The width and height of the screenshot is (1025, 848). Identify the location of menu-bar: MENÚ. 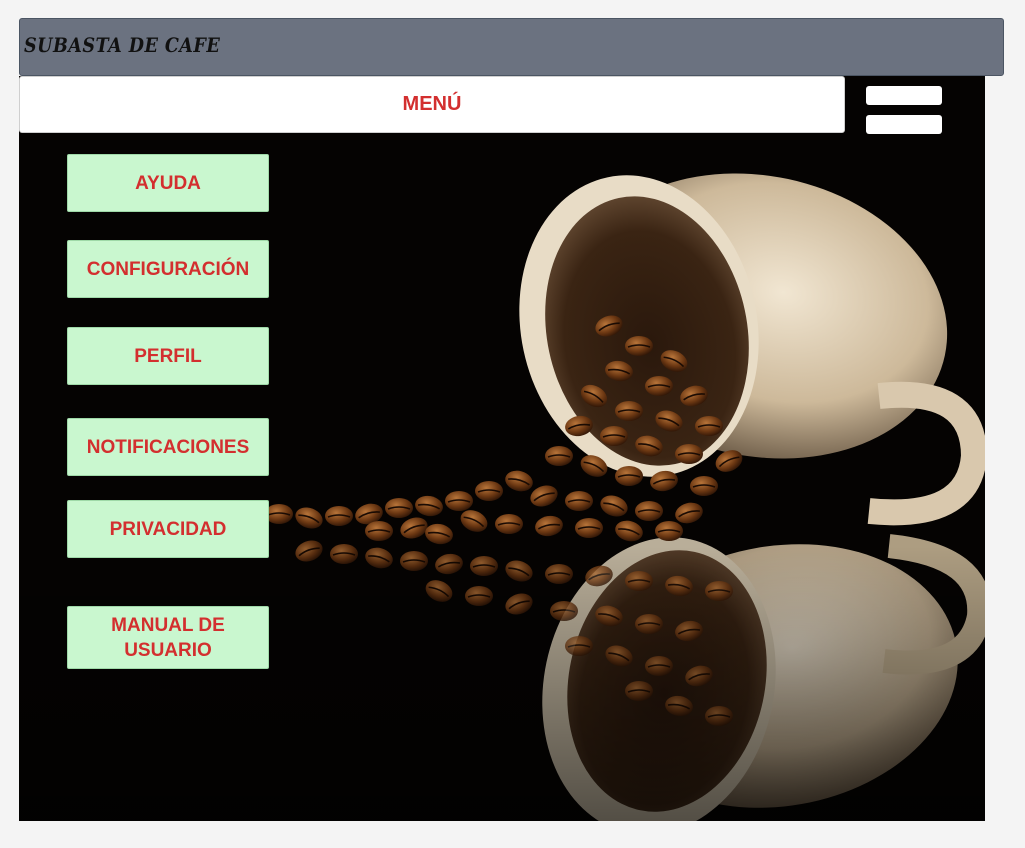
(432, 104).